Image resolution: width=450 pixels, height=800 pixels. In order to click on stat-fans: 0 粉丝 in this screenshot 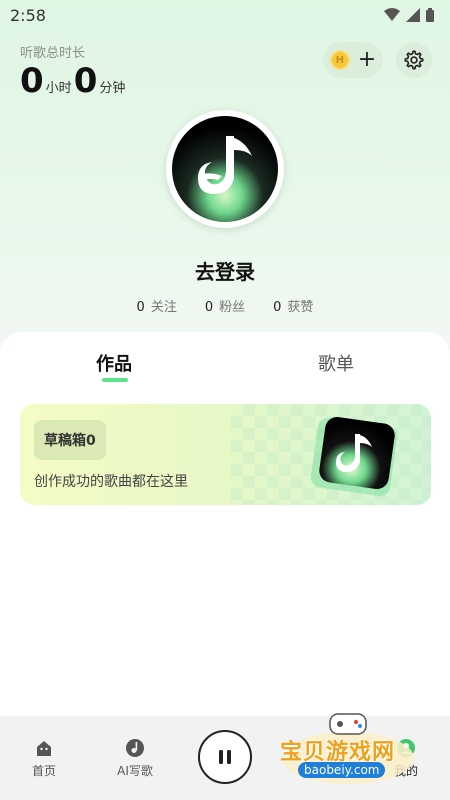, I will do `click(225, 305)`.